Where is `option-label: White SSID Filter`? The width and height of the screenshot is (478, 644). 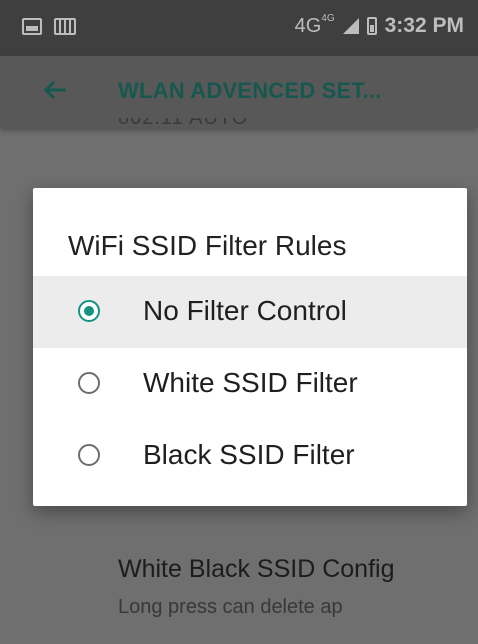
option-label: White SSID Filter is located at coordinates (250, 382).